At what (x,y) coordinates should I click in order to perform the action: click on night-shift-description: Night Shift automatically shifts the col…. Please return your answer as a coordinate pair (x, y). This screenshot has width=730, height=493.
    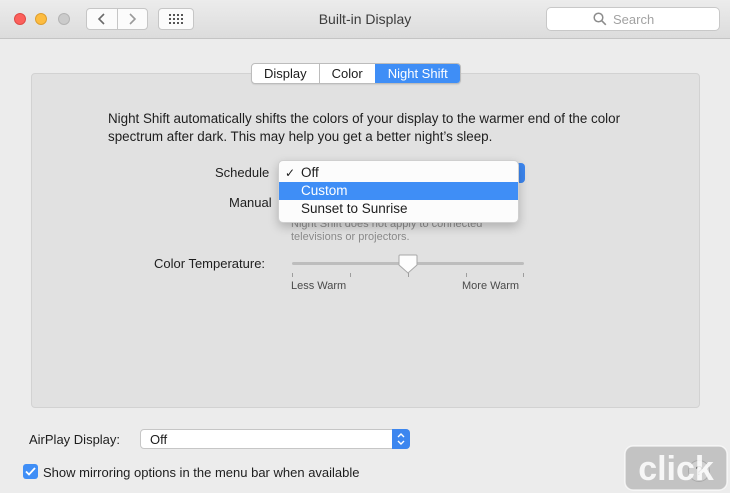
    Looking at the image, I should click on (364, 127).